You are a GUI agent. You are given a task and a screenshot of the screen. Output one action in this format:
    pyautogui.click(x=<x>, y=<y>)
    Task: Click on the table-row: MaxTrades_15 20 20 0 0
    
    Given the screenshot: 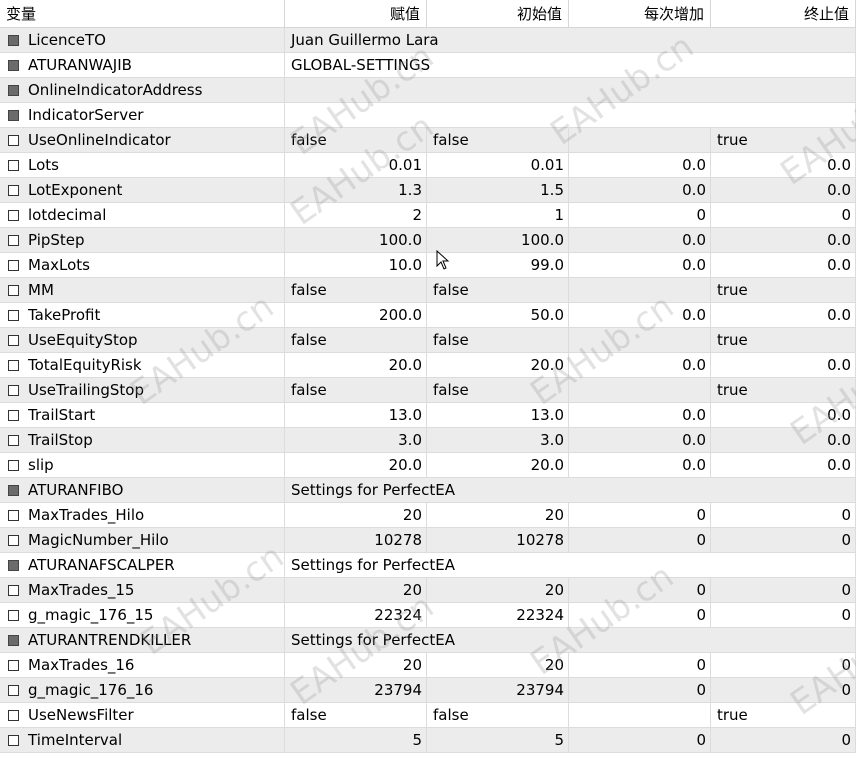 What is the action you would take?
    pyautogui.click(x=428, y=590)
    